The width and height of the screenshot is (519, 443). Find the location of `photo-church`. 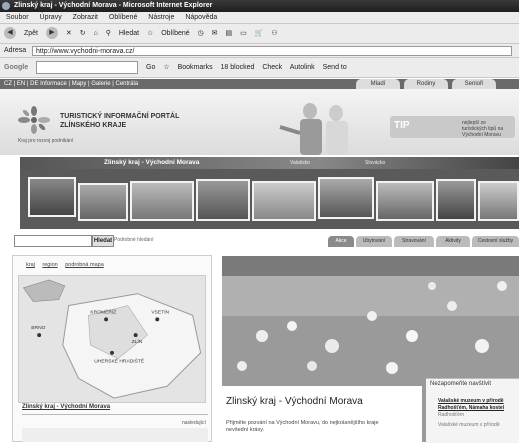

photo-church is located at coordinates (456, 200).